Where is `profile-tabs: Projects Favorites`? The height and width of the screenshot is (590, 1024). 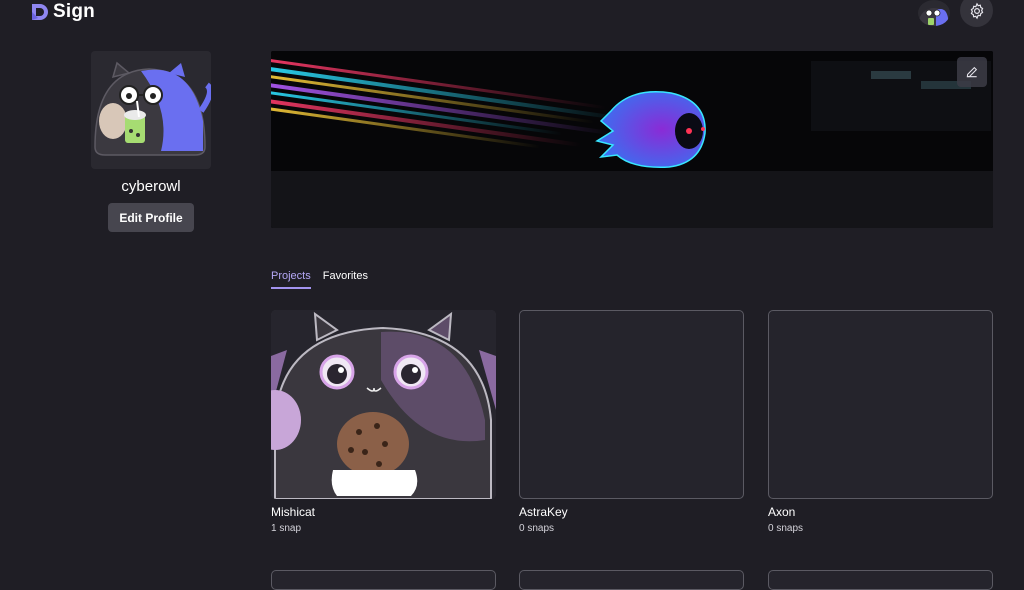 profile-tabs: Projects Favorites is located at coordinates (319, 279).